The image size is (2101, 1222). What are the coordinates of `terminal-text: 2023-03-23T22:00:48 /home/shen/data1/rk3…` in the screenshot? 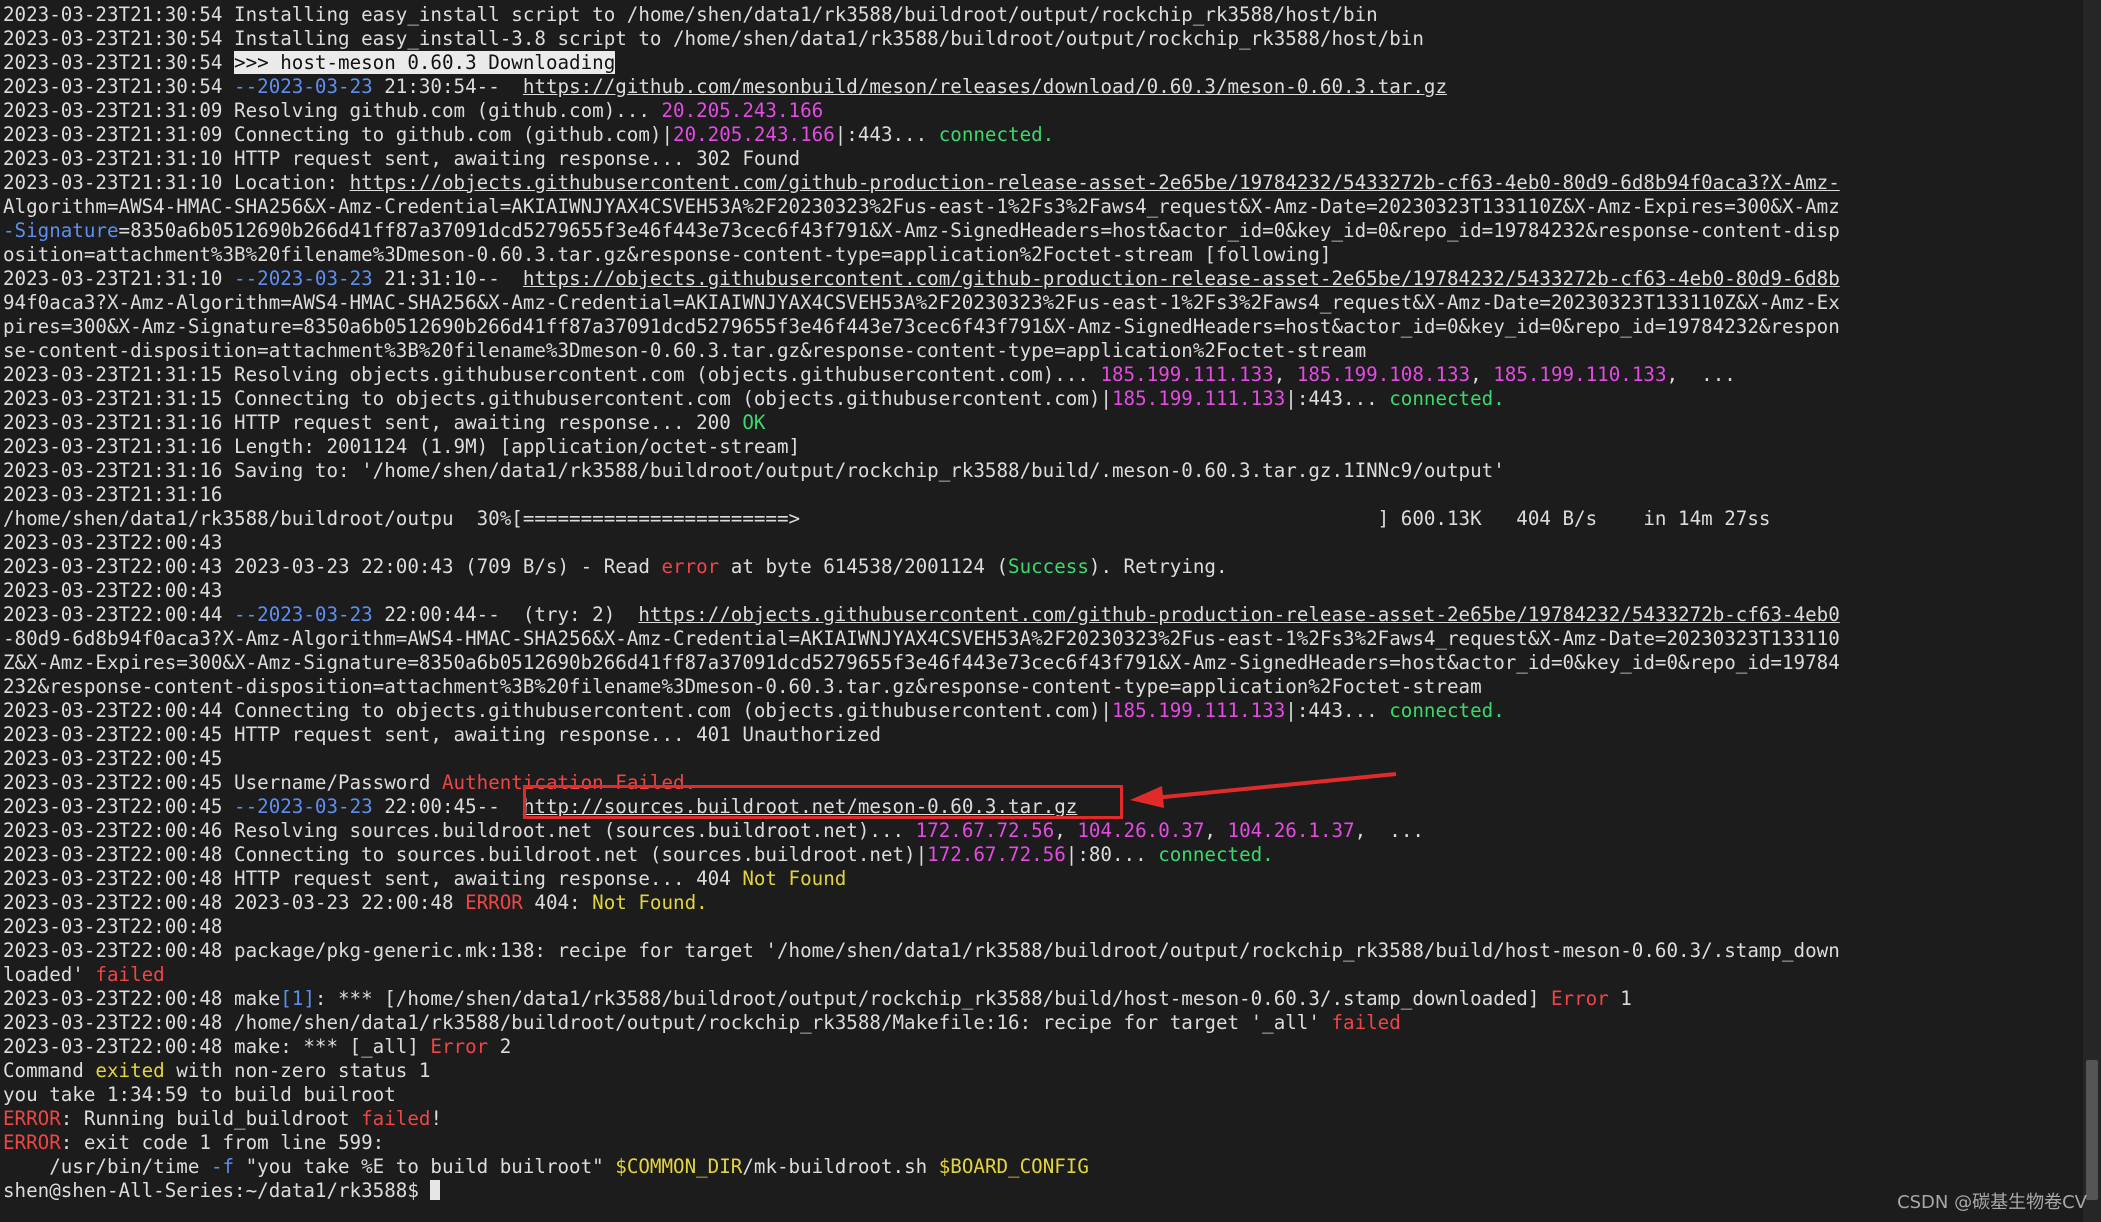 It's located at (667, 1022).